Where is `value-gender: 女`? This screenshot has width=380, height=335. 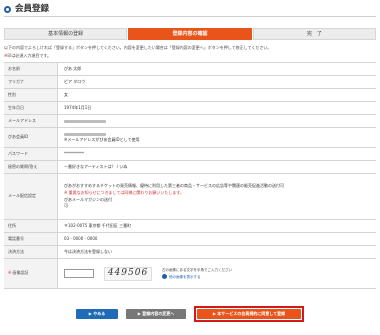 value-gender: 女 is located at coordinates (66, 94).